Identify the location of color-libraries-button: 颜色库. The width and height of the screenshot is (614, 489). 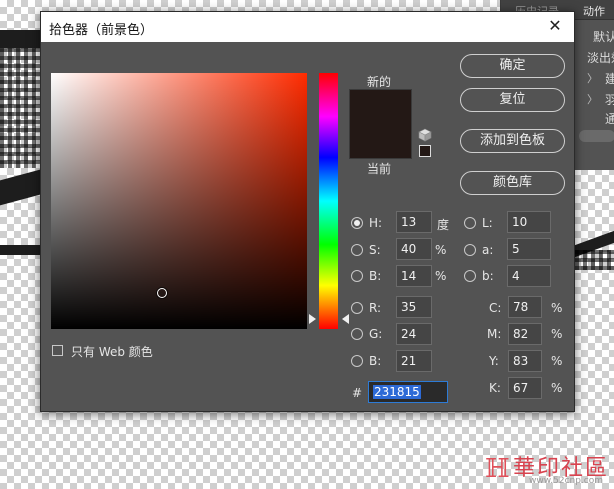
(512, 183).